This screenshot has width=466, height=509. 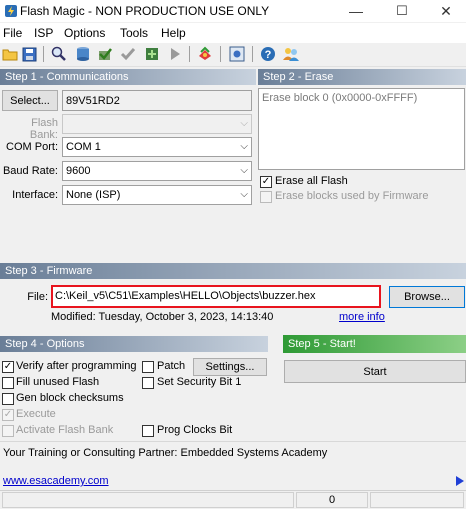 I want to click on play-arrow-icon, so click(x=460, y=481).